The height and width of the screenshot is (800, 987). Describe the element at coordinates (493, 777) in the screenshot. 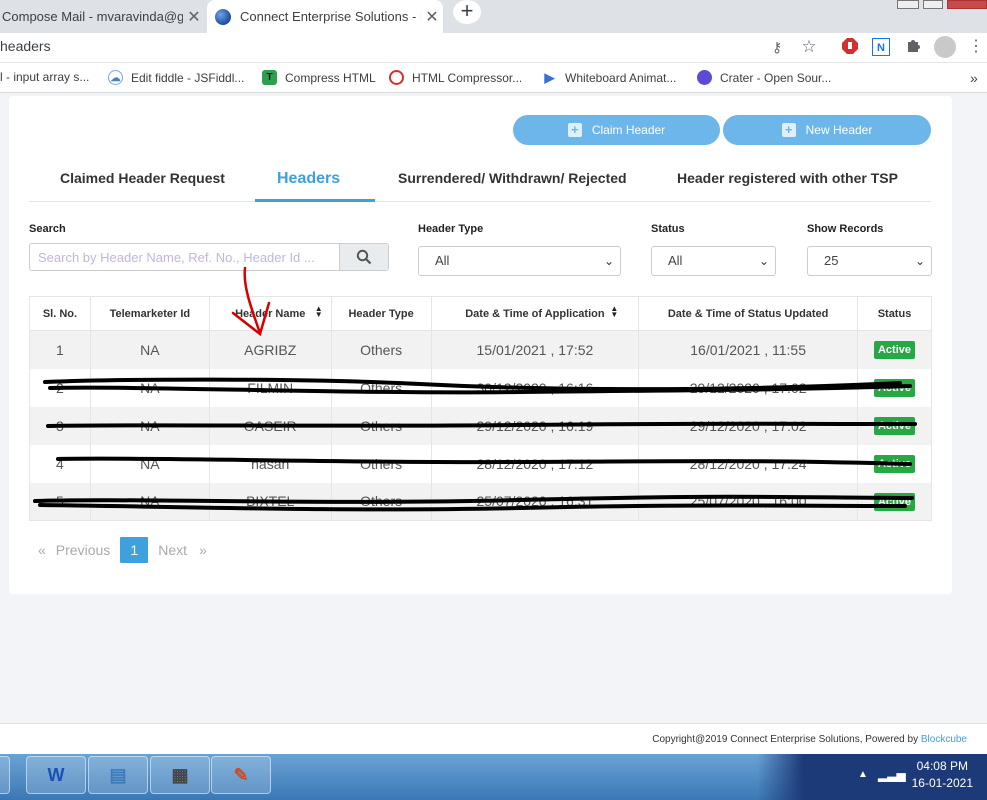

I see `windows-taskbar: X W ▤ ▦ ✎ ▲ ▂▃▅ 04:08 PM 16-01-2021` at that location.